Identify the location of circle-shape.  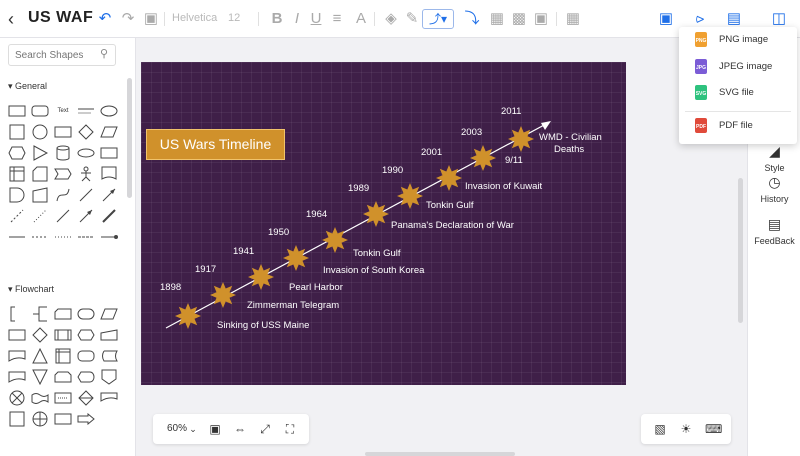
(40, 132).